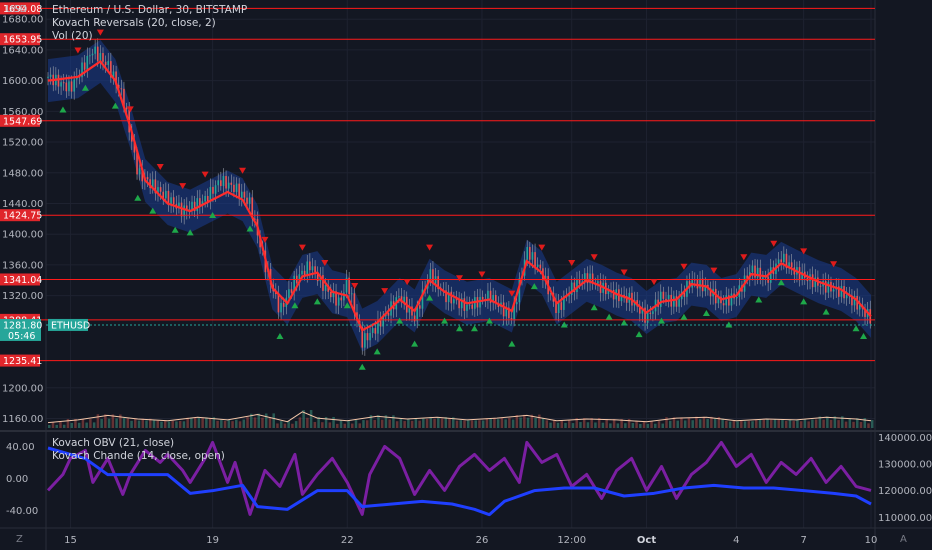  Describe the element at coordinates (22, 235) in the screenshot. I see `price-tick-label: 1400.00` at that location.